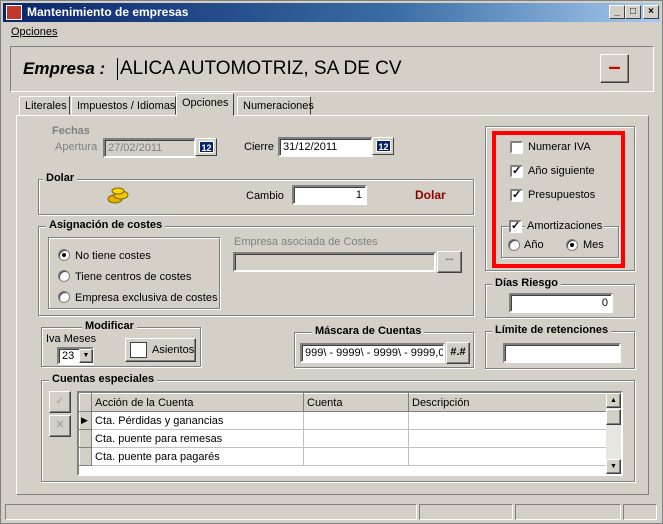 This screenshot has height=524, width=663. I want to click on apertura-calendar-button: 12, so click(206, 147).